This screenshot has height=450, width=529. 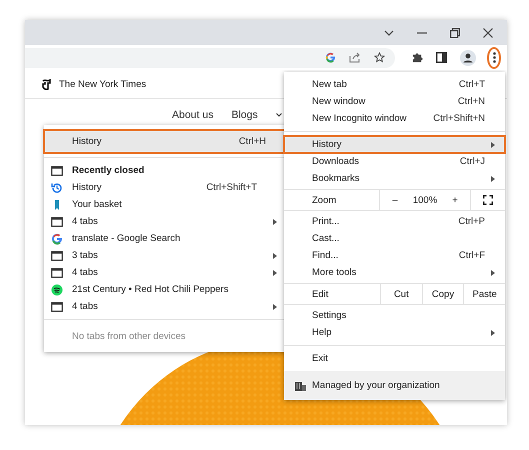 I want to click on zoom-label: Zoom, so click(x=332, y=200).